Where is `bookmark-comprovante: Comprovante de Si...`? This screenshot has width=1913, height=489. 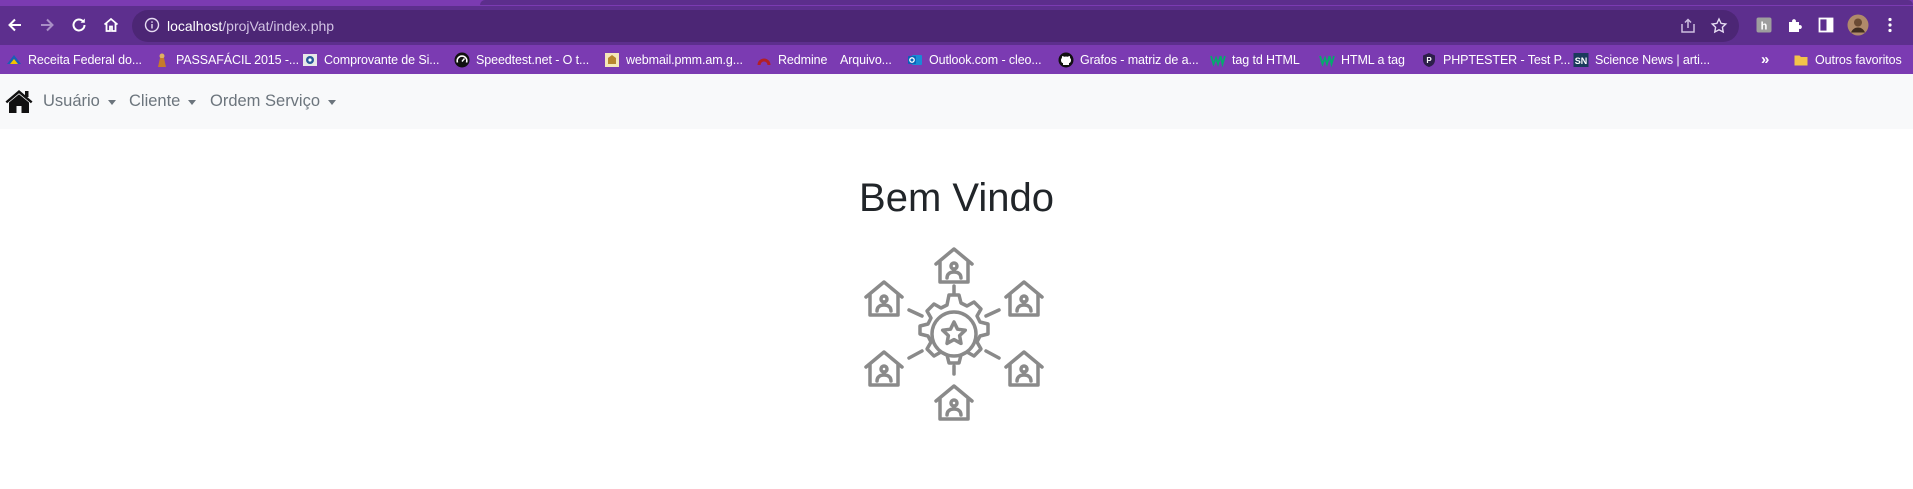 bookmark-comprovante: Comprovante de Si... is located at coordinates (371, 59).